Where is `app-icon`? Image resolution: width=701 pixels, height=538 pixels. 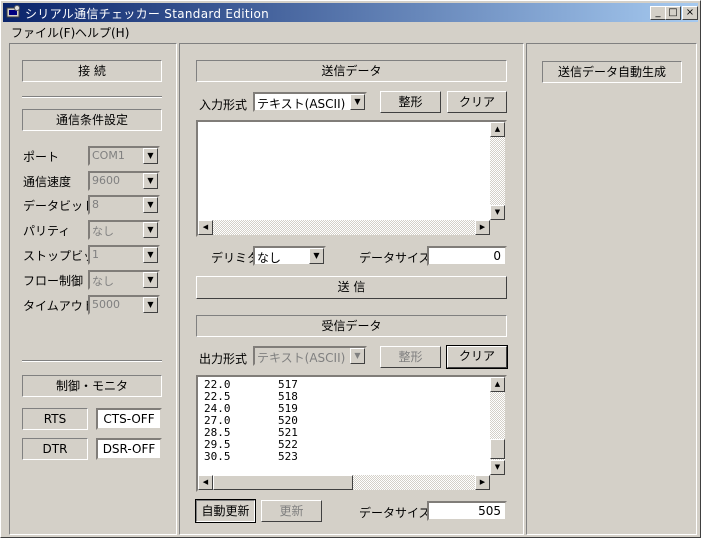
app-icon is located at coordinates (13, 11).